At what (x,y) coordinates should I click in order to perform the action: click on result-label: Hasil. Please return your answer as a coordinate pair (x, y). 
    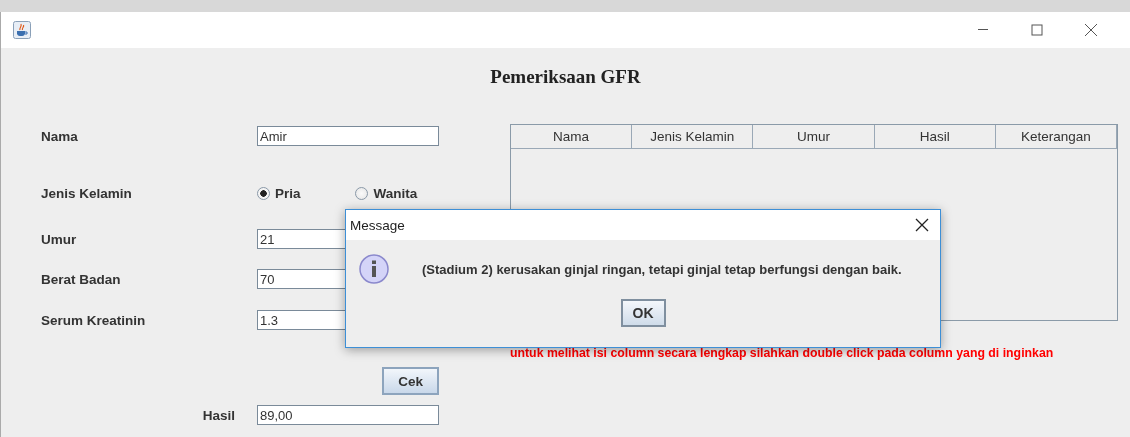
    Looking at the image, I should click on (219, 415).